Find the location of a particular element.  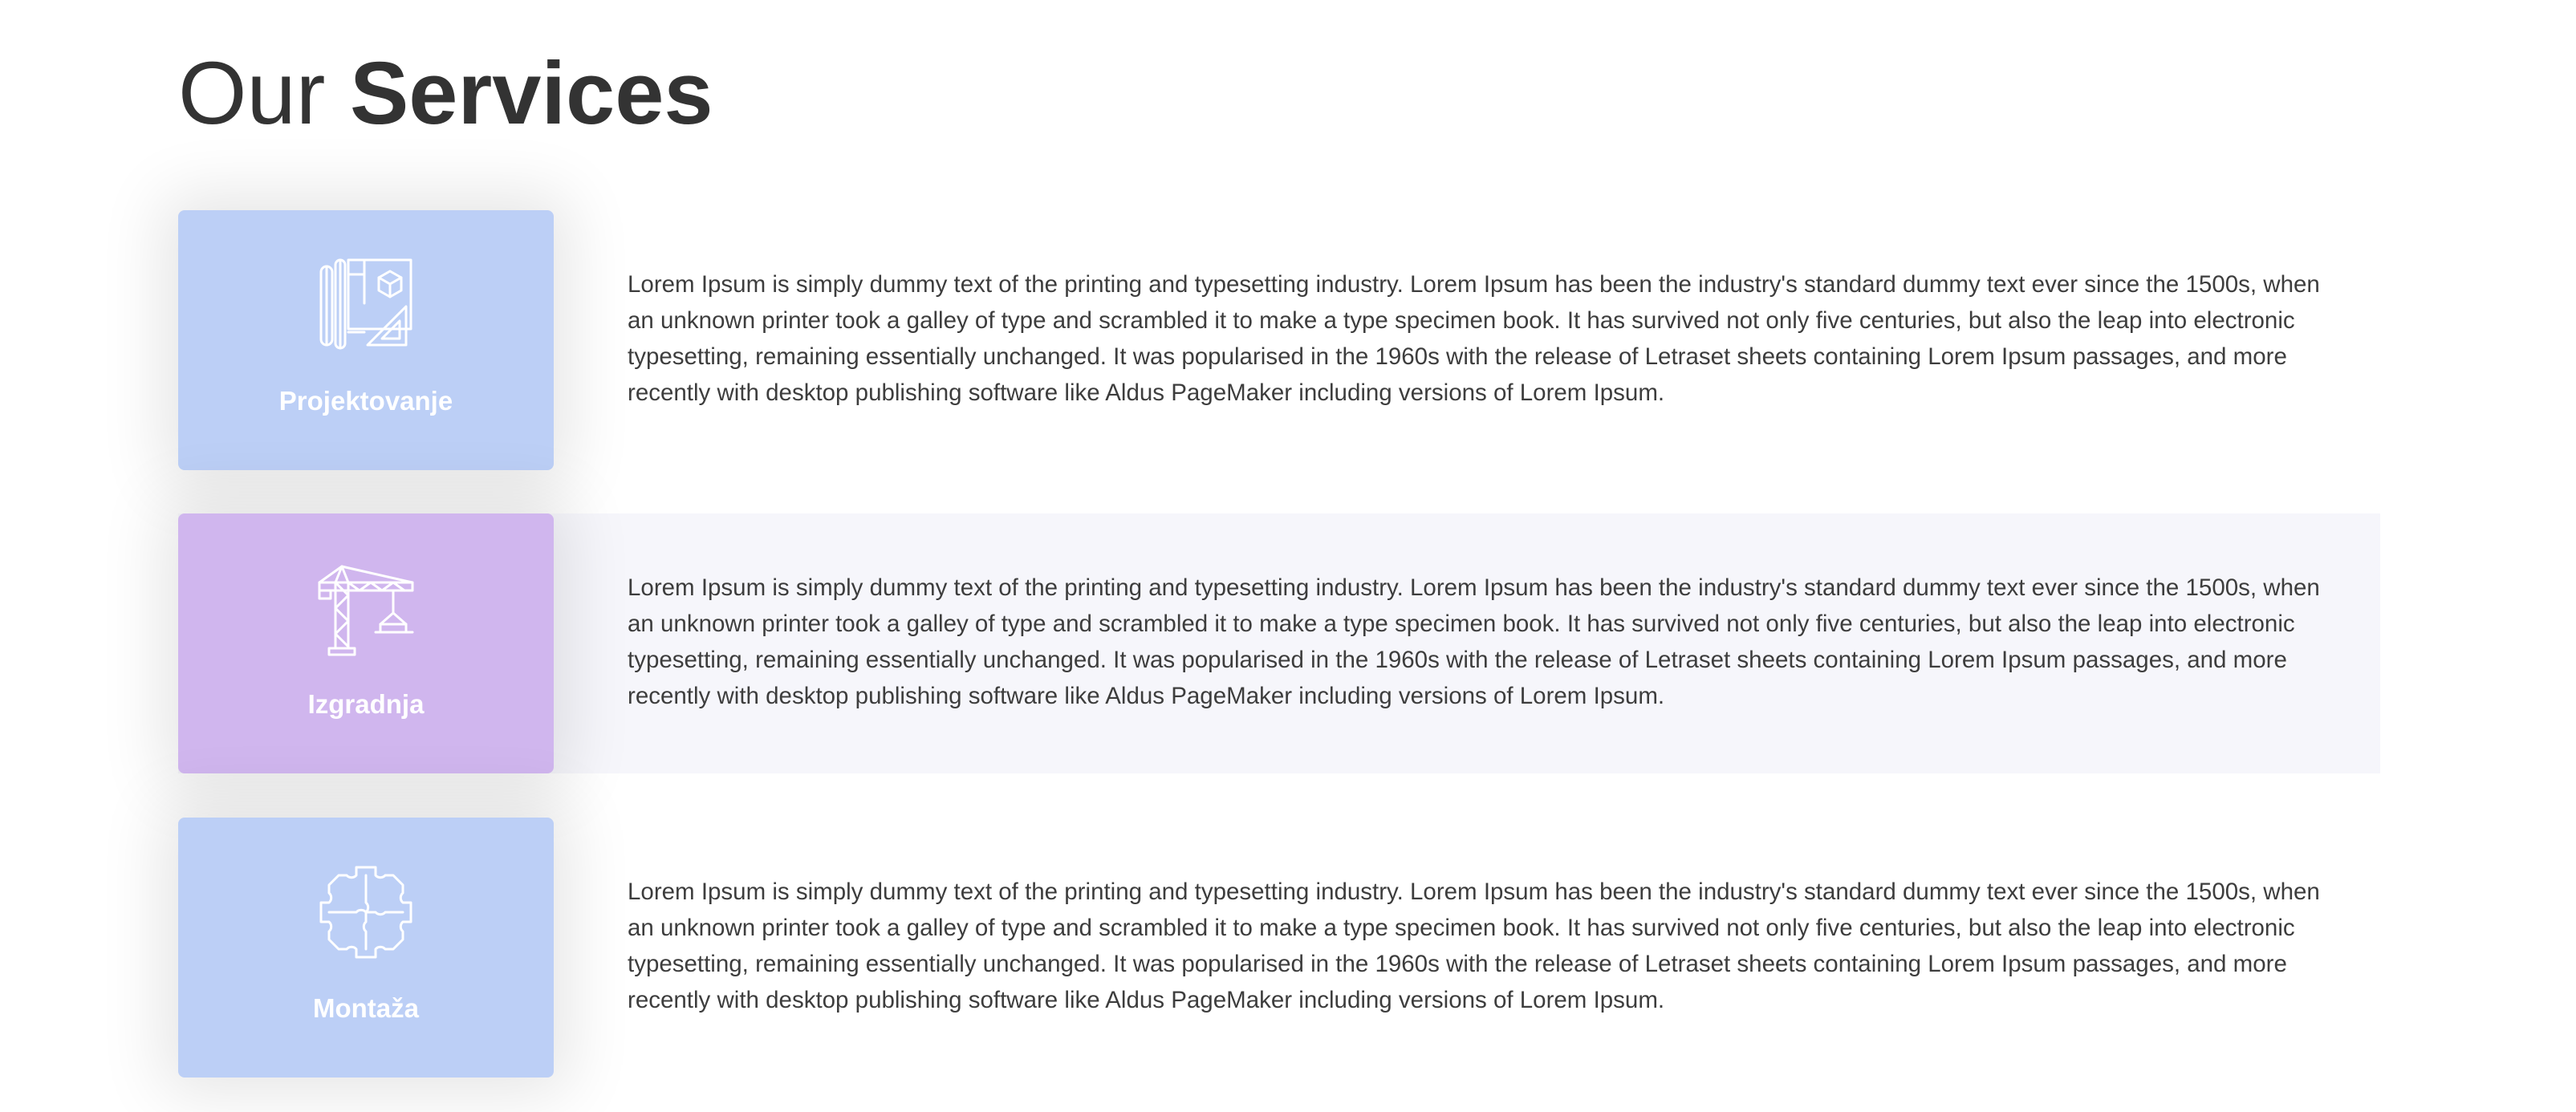

puzzle-icon is located at coordinates (366, 912).